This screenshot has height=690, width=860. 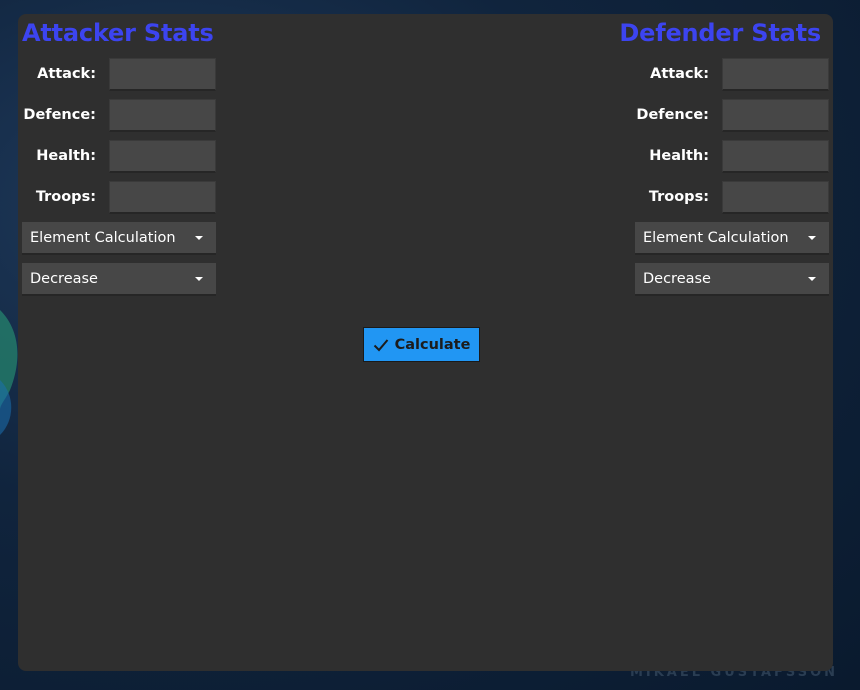 I want to click on defender-mode-dropdown: Decrease, so click(x=732, y=279).